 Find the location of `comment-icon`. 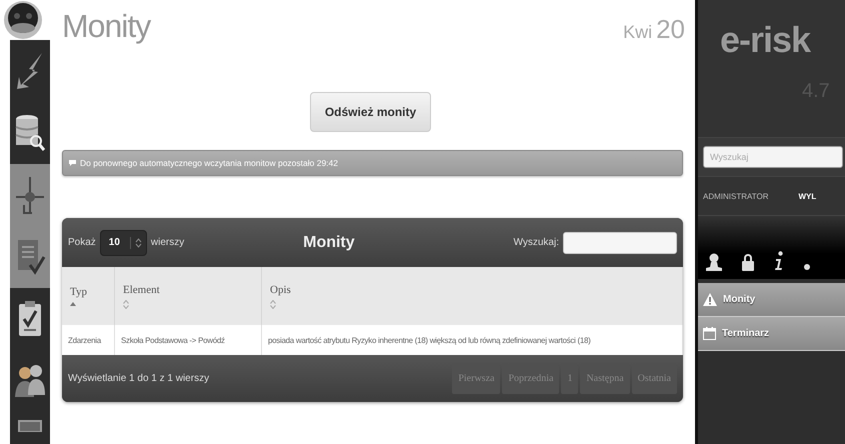

comment-icon is located at coordinates (72, 163).